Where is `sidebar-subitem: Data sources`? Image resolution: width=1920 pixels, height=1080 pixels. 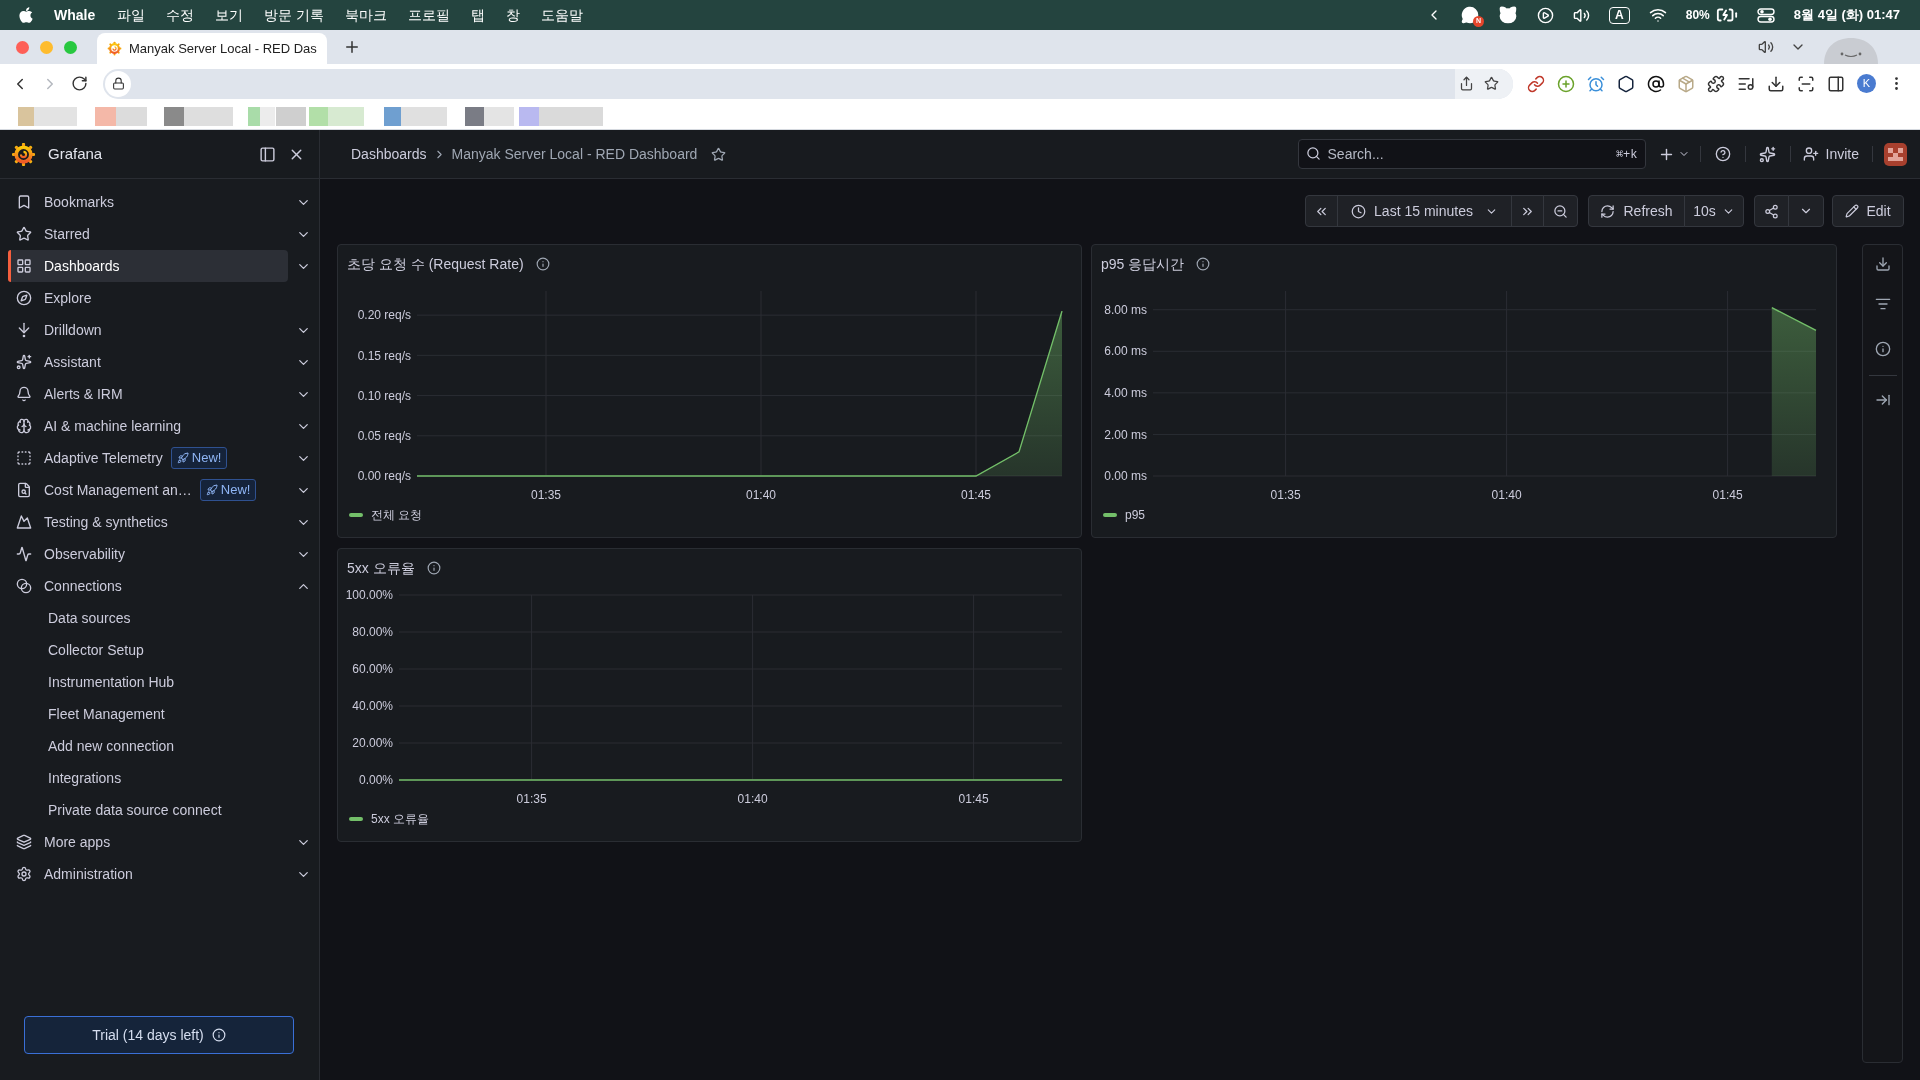
sidebar-subitem: Data sources is located at coordinates (148, 618).